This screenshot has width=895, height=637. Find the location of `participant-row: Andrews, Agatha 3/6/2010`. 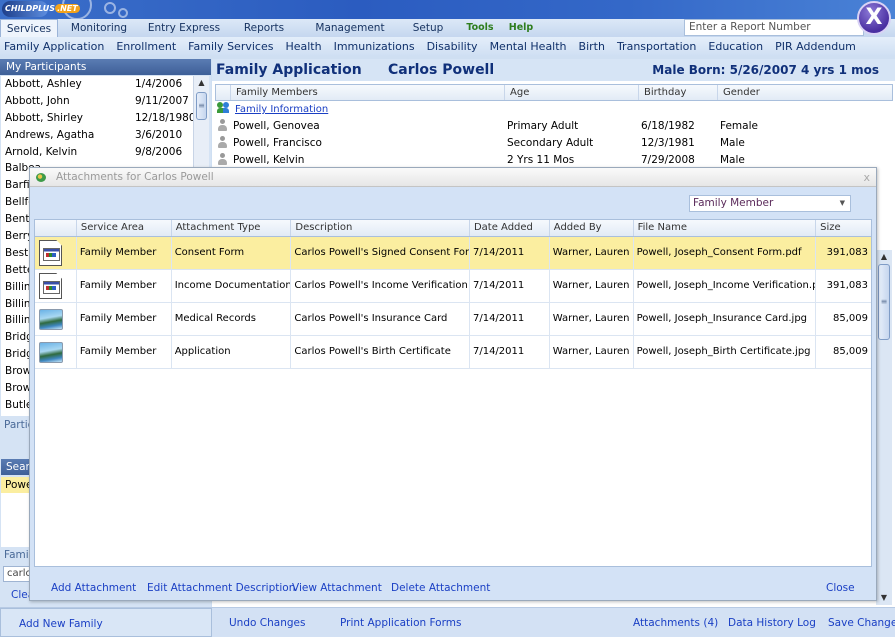

participant-row: Andrews, Agatha 3/6/2010 is located at coordinates (105, 135).